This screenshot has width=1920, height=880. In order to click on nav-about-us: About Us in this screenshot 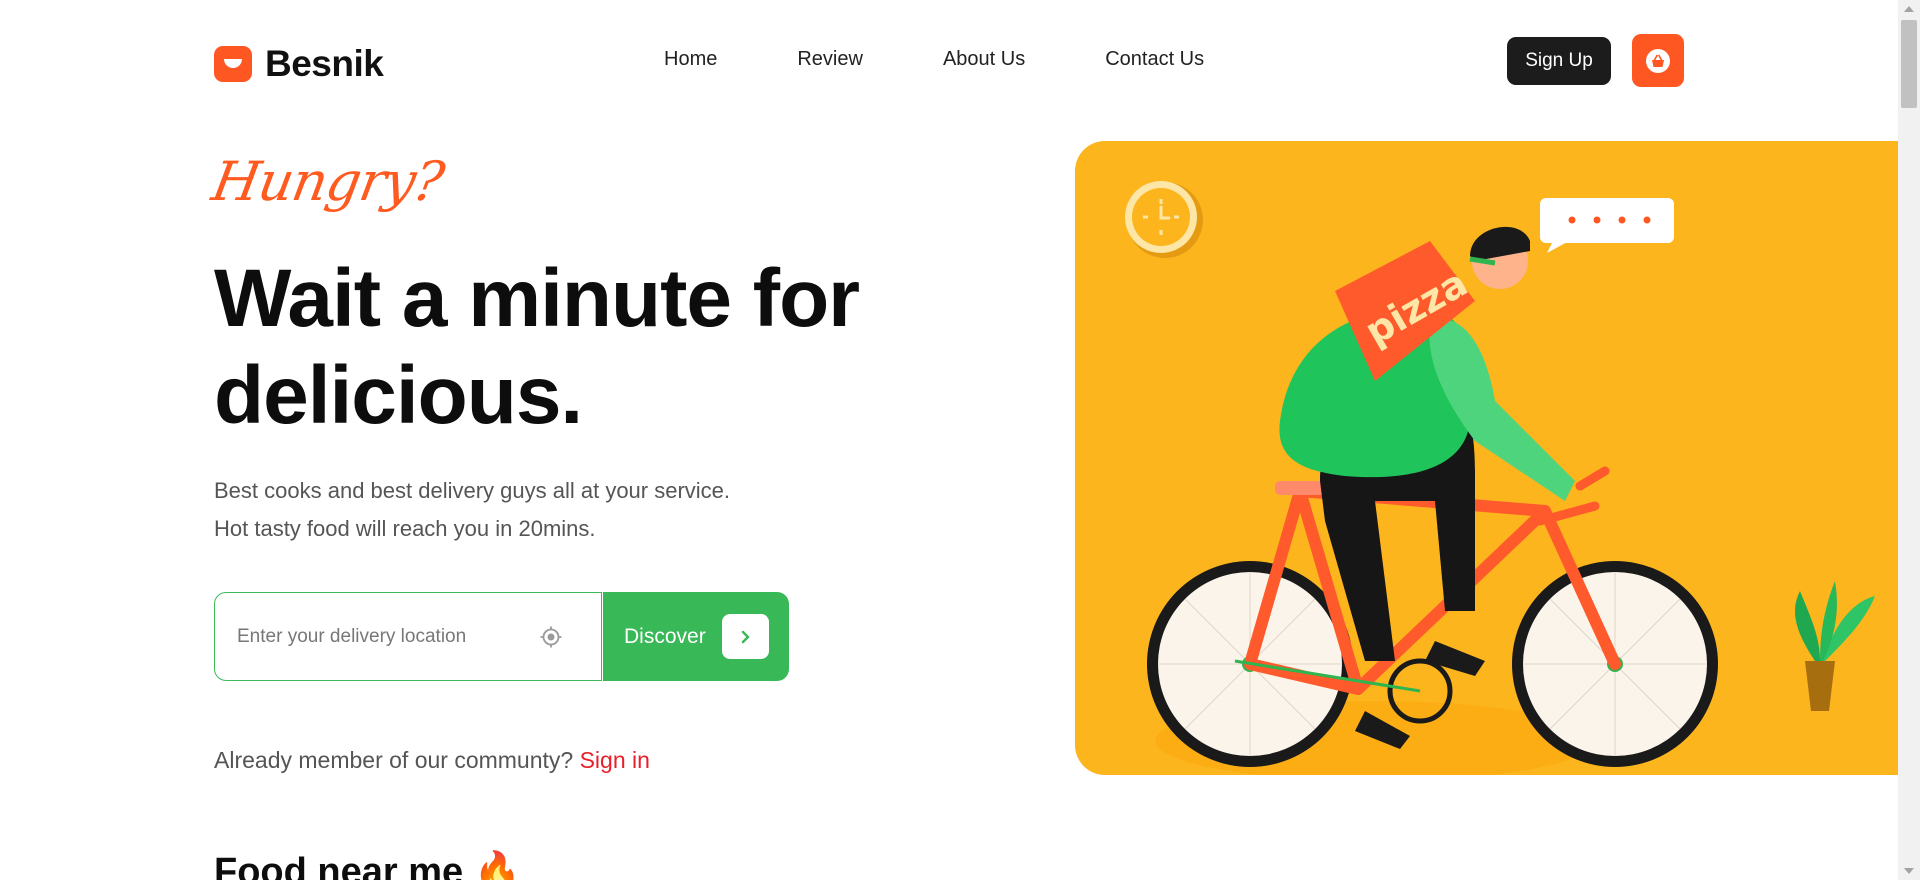, I will do `click(984, 59)`.